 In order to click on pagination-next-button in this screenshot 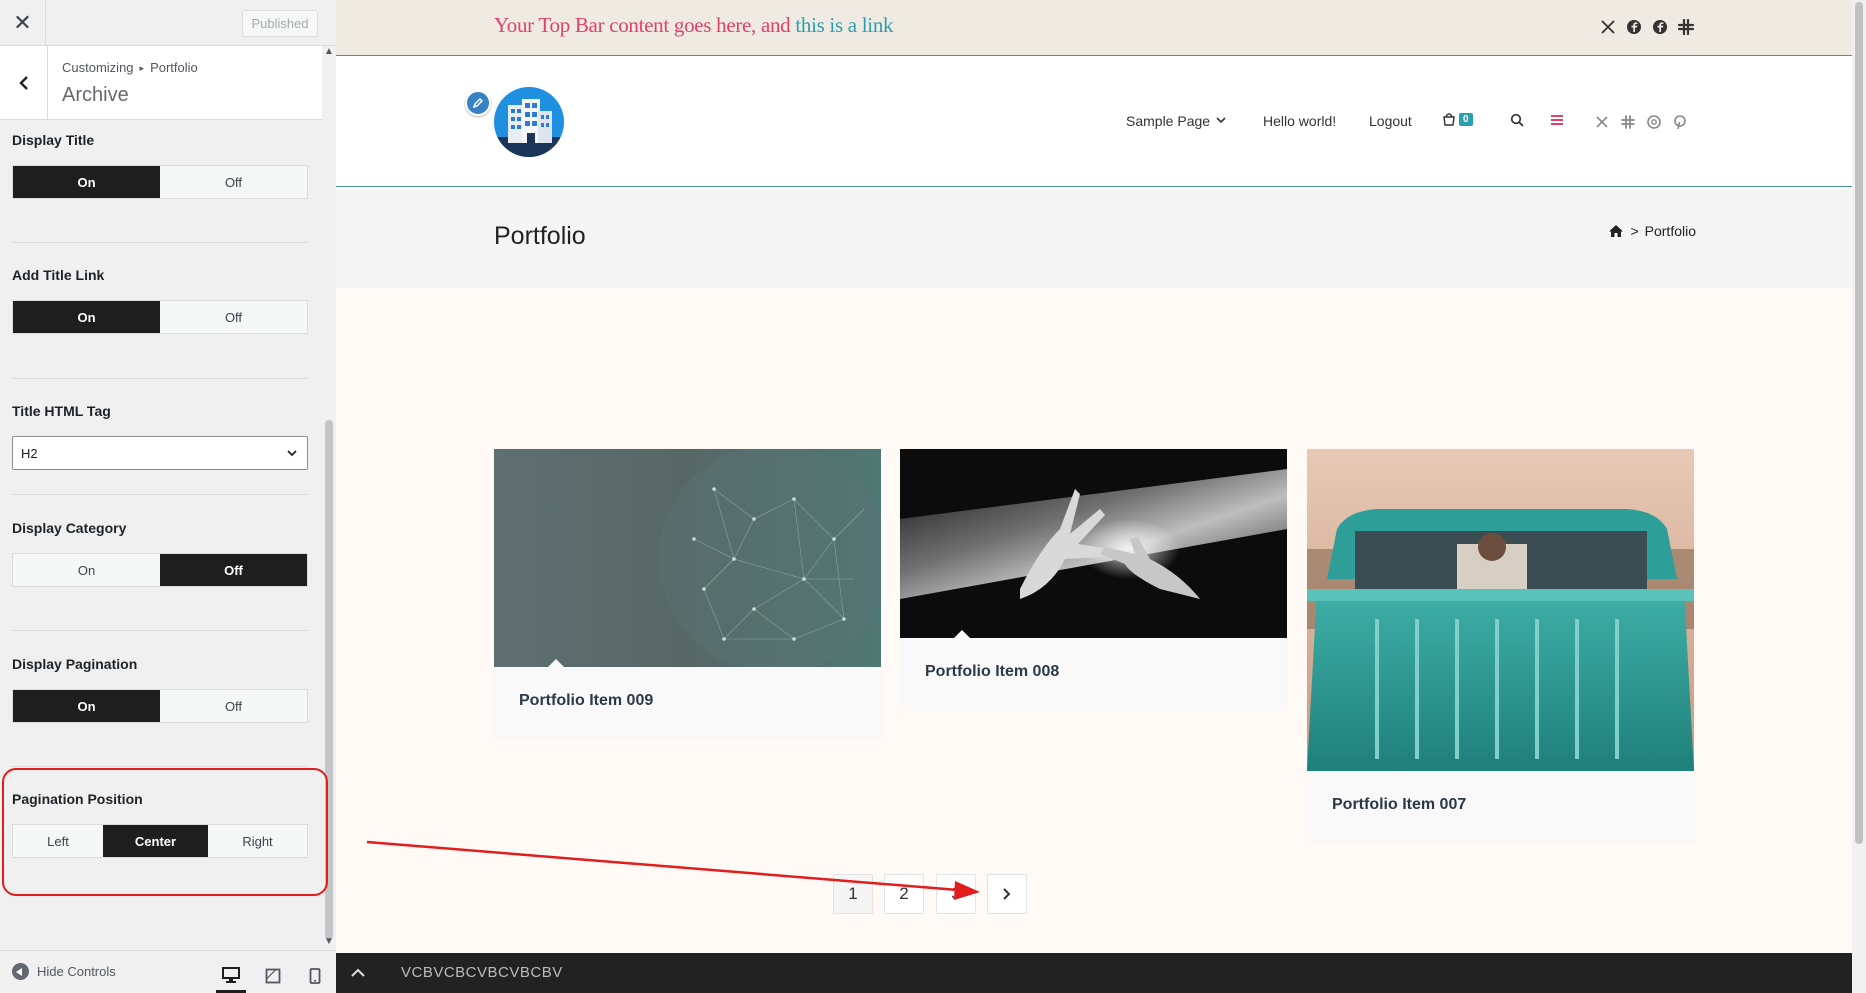, I will do `click(1007, 894)`.